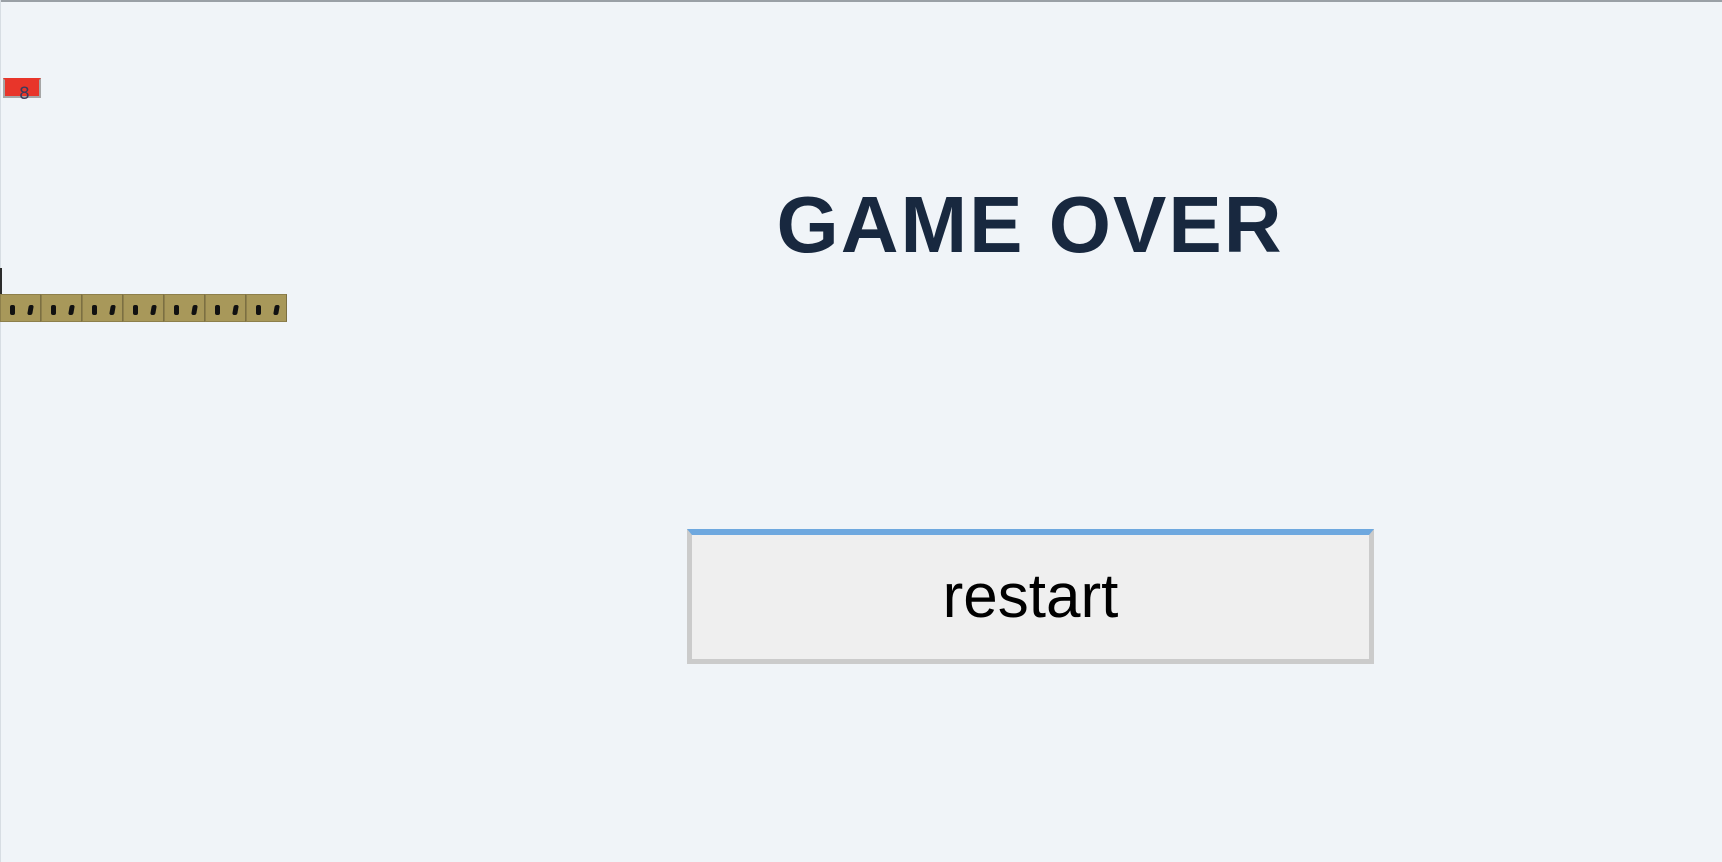  Describe the element at coordinates (1030, 224) in the screenshot. I see `game-over-title: GAME OVER` at that location.